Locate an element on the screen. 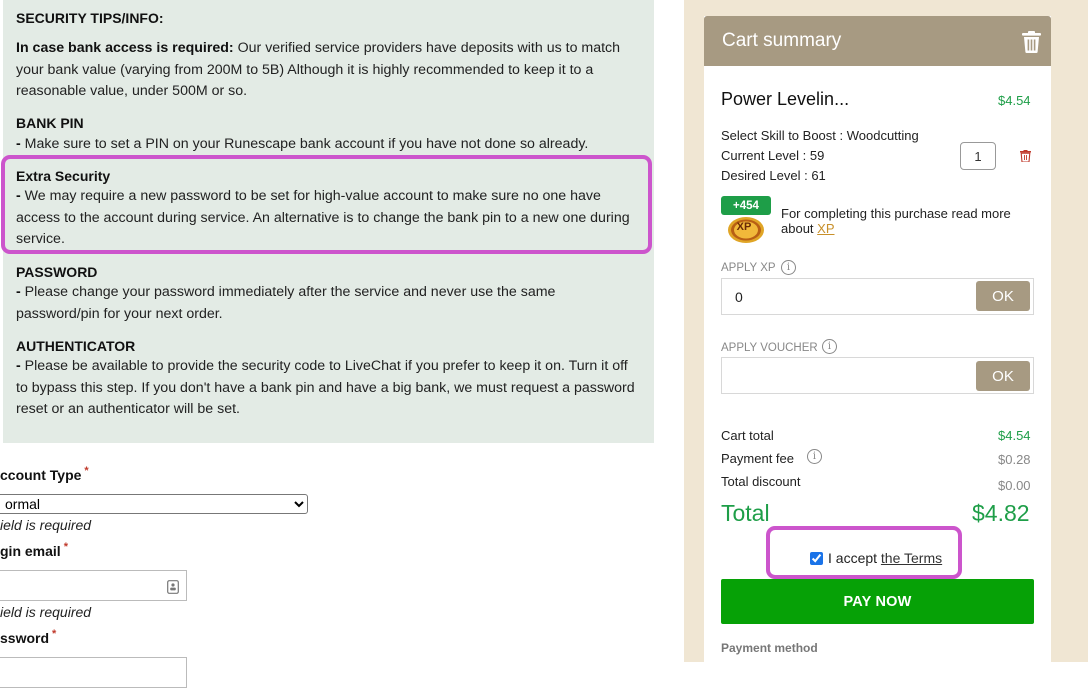 The height and width of the screenshot is (688, 1088). contact-card-icon is located at coordinates (173, 587).